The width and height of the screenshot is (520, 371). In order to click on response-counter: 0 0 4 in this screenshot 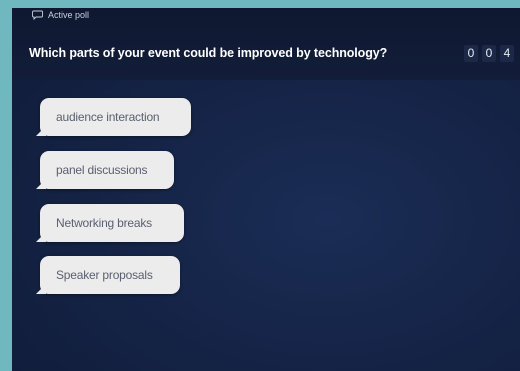, I will do `click(489, 53)`.